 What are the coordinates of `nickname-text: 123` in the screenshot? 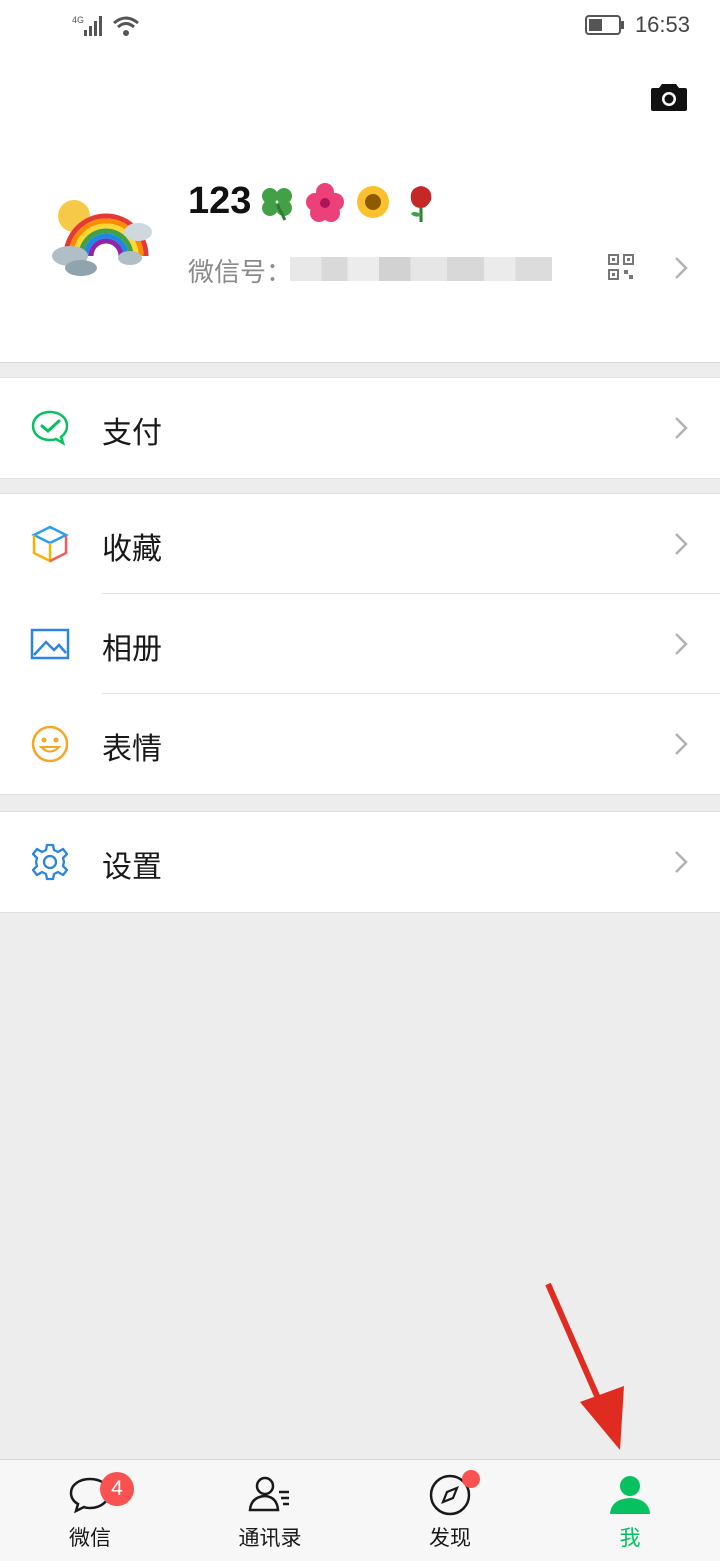 It's located at (220, 201).